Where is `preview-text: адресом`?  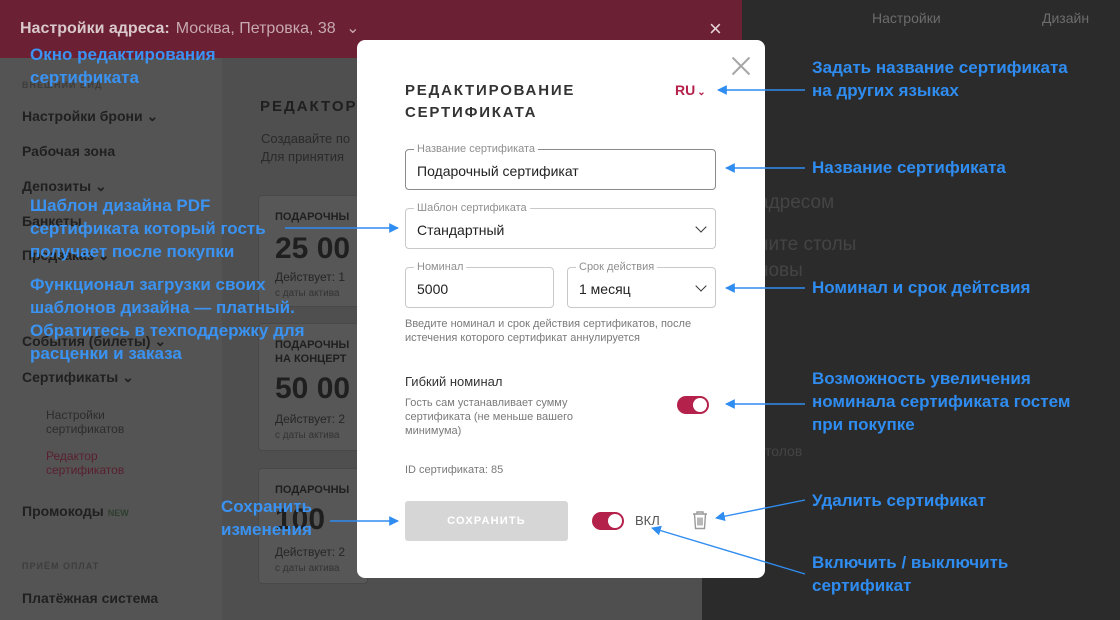
preview-text: адресом is located at coordinates (796, 202).